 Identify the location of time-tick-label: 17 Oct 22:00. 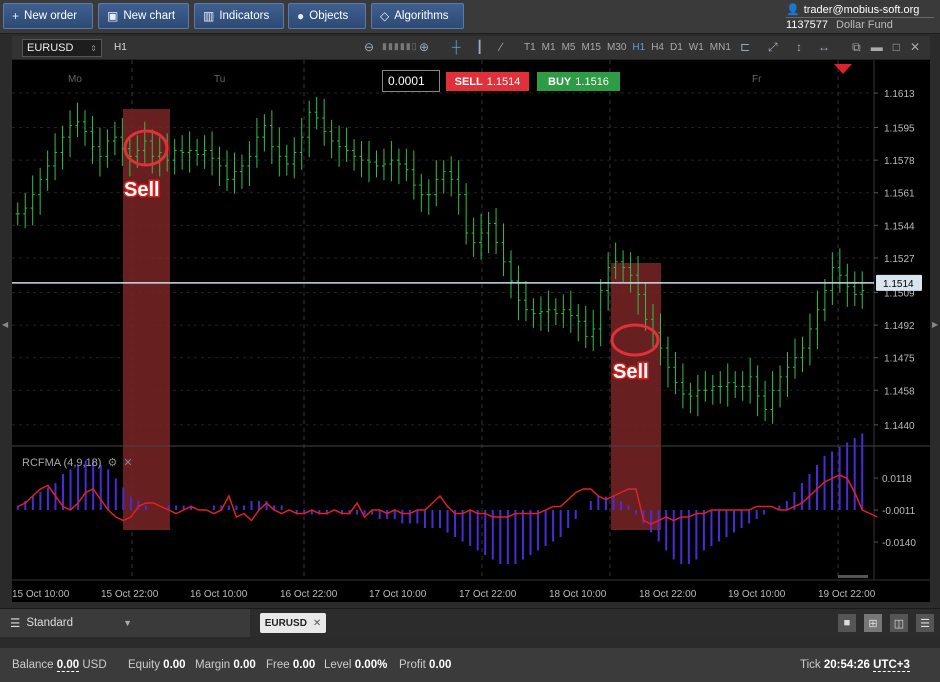
(488, 594).